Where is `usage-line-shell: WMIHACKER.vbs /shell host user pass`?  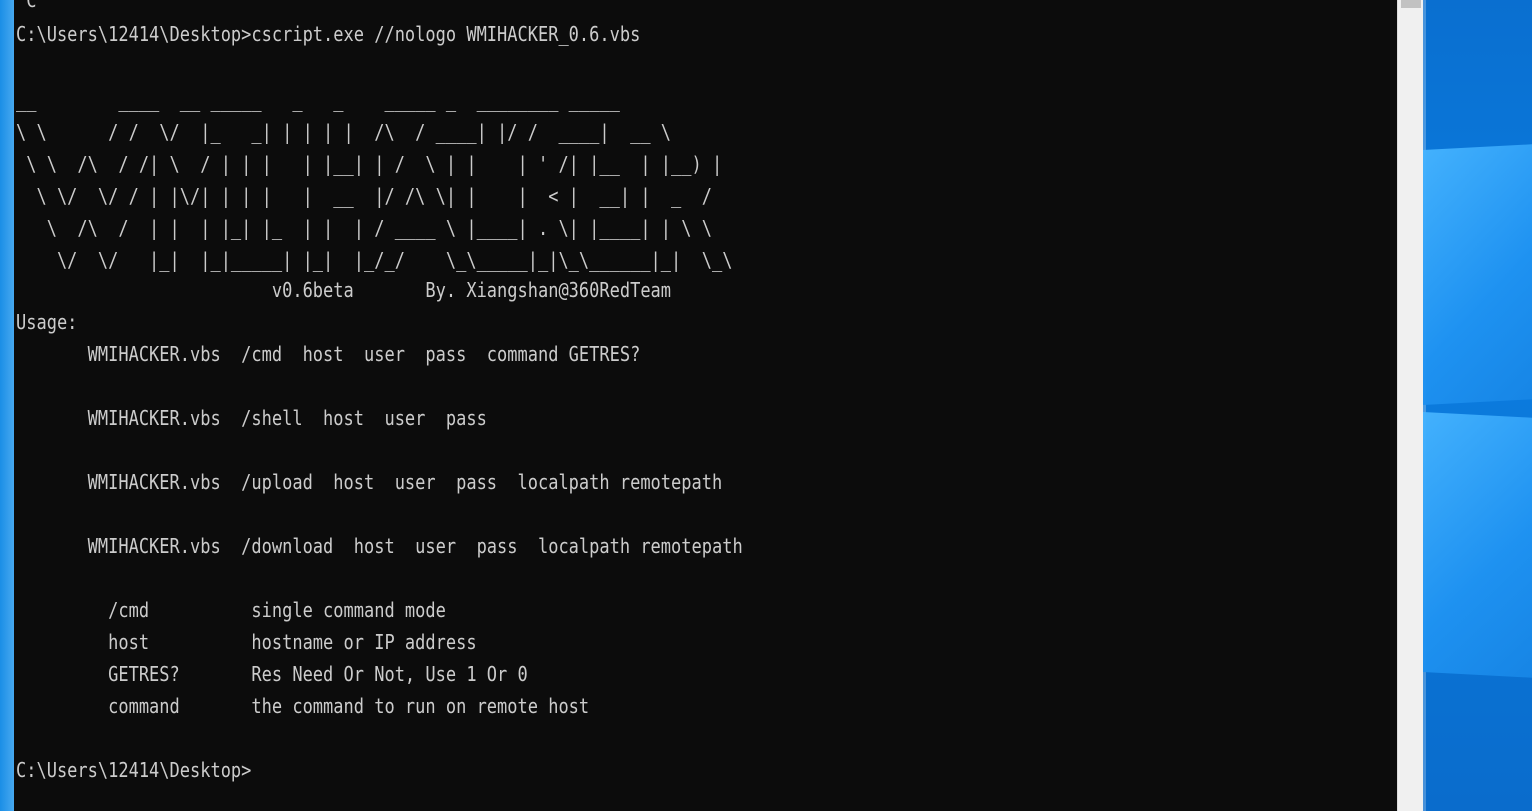
usage-line-shell: WMIHACKER.vbs /shell host user pass is located at coordinates (251, 418).